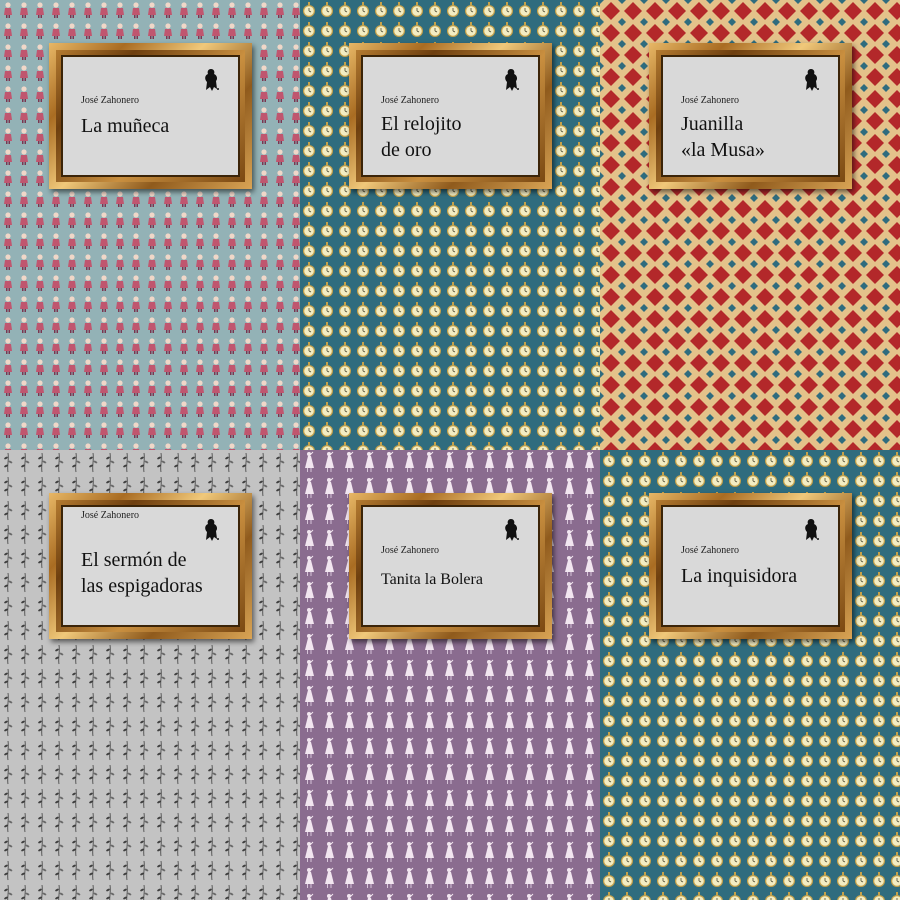 This screenshot has width=900, height=900. I want to click on title-panel: José Zahonero El relojito de oro, so click(450, 116).